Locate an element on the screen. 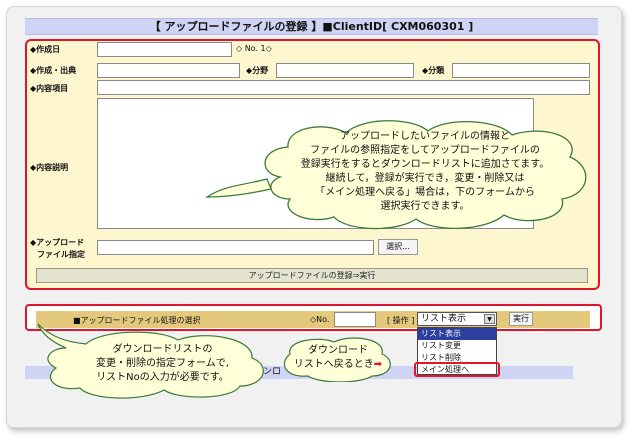 The image size is (634, 441). info-callout-line-2: ファイルの参照指定をしてアップロードファイルの is located at coordinates (425, 150).